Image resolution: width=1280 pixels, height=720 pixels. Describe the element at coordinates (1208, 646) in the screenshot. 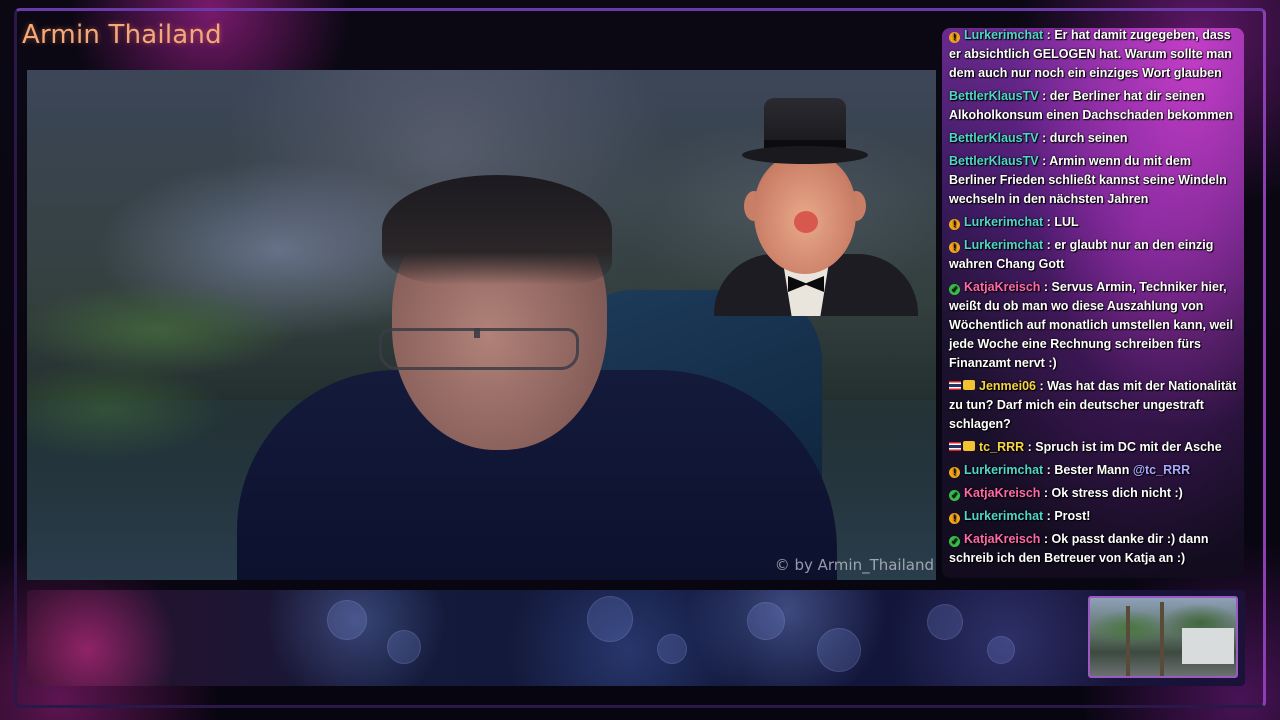

I see `house` at that location.